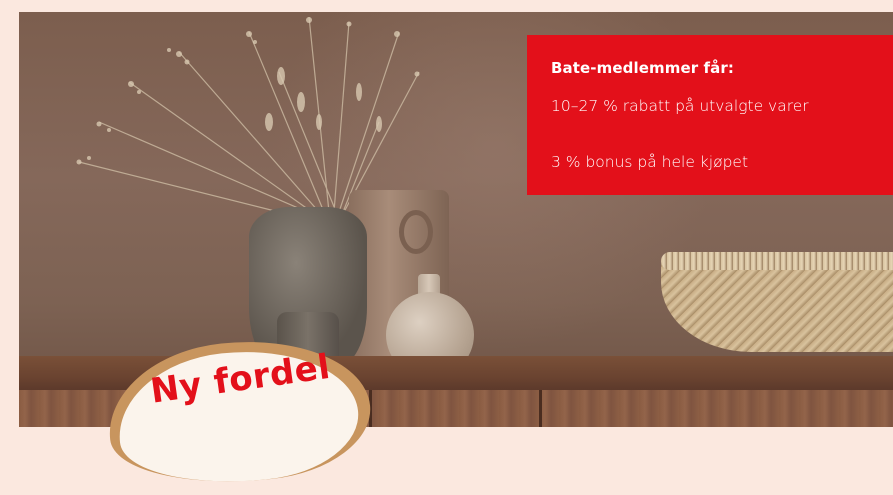 Image resolution: width=893 pixels, height=495 pixels. I want to click on benefits-title: Bate-medlemmer får:, so click(642, 68).